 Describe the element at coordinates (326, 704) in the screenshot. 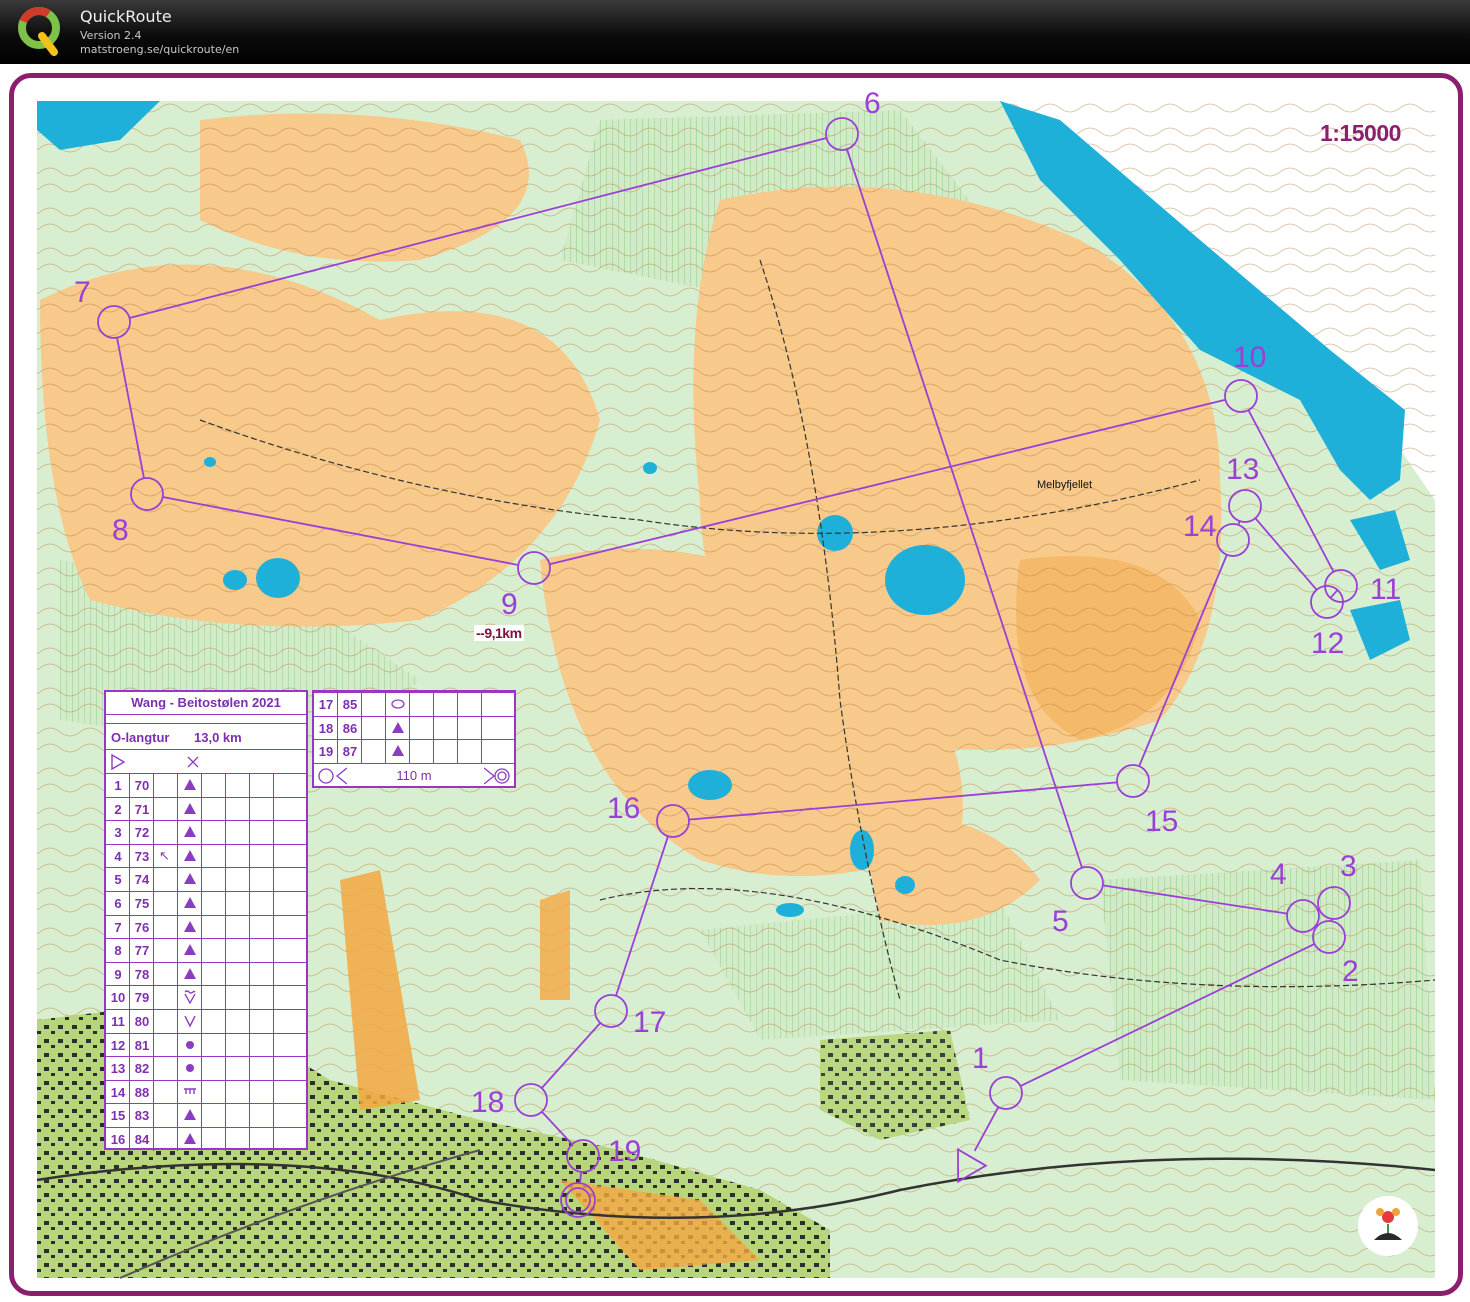

I see `control-row-number: 17` at that location.